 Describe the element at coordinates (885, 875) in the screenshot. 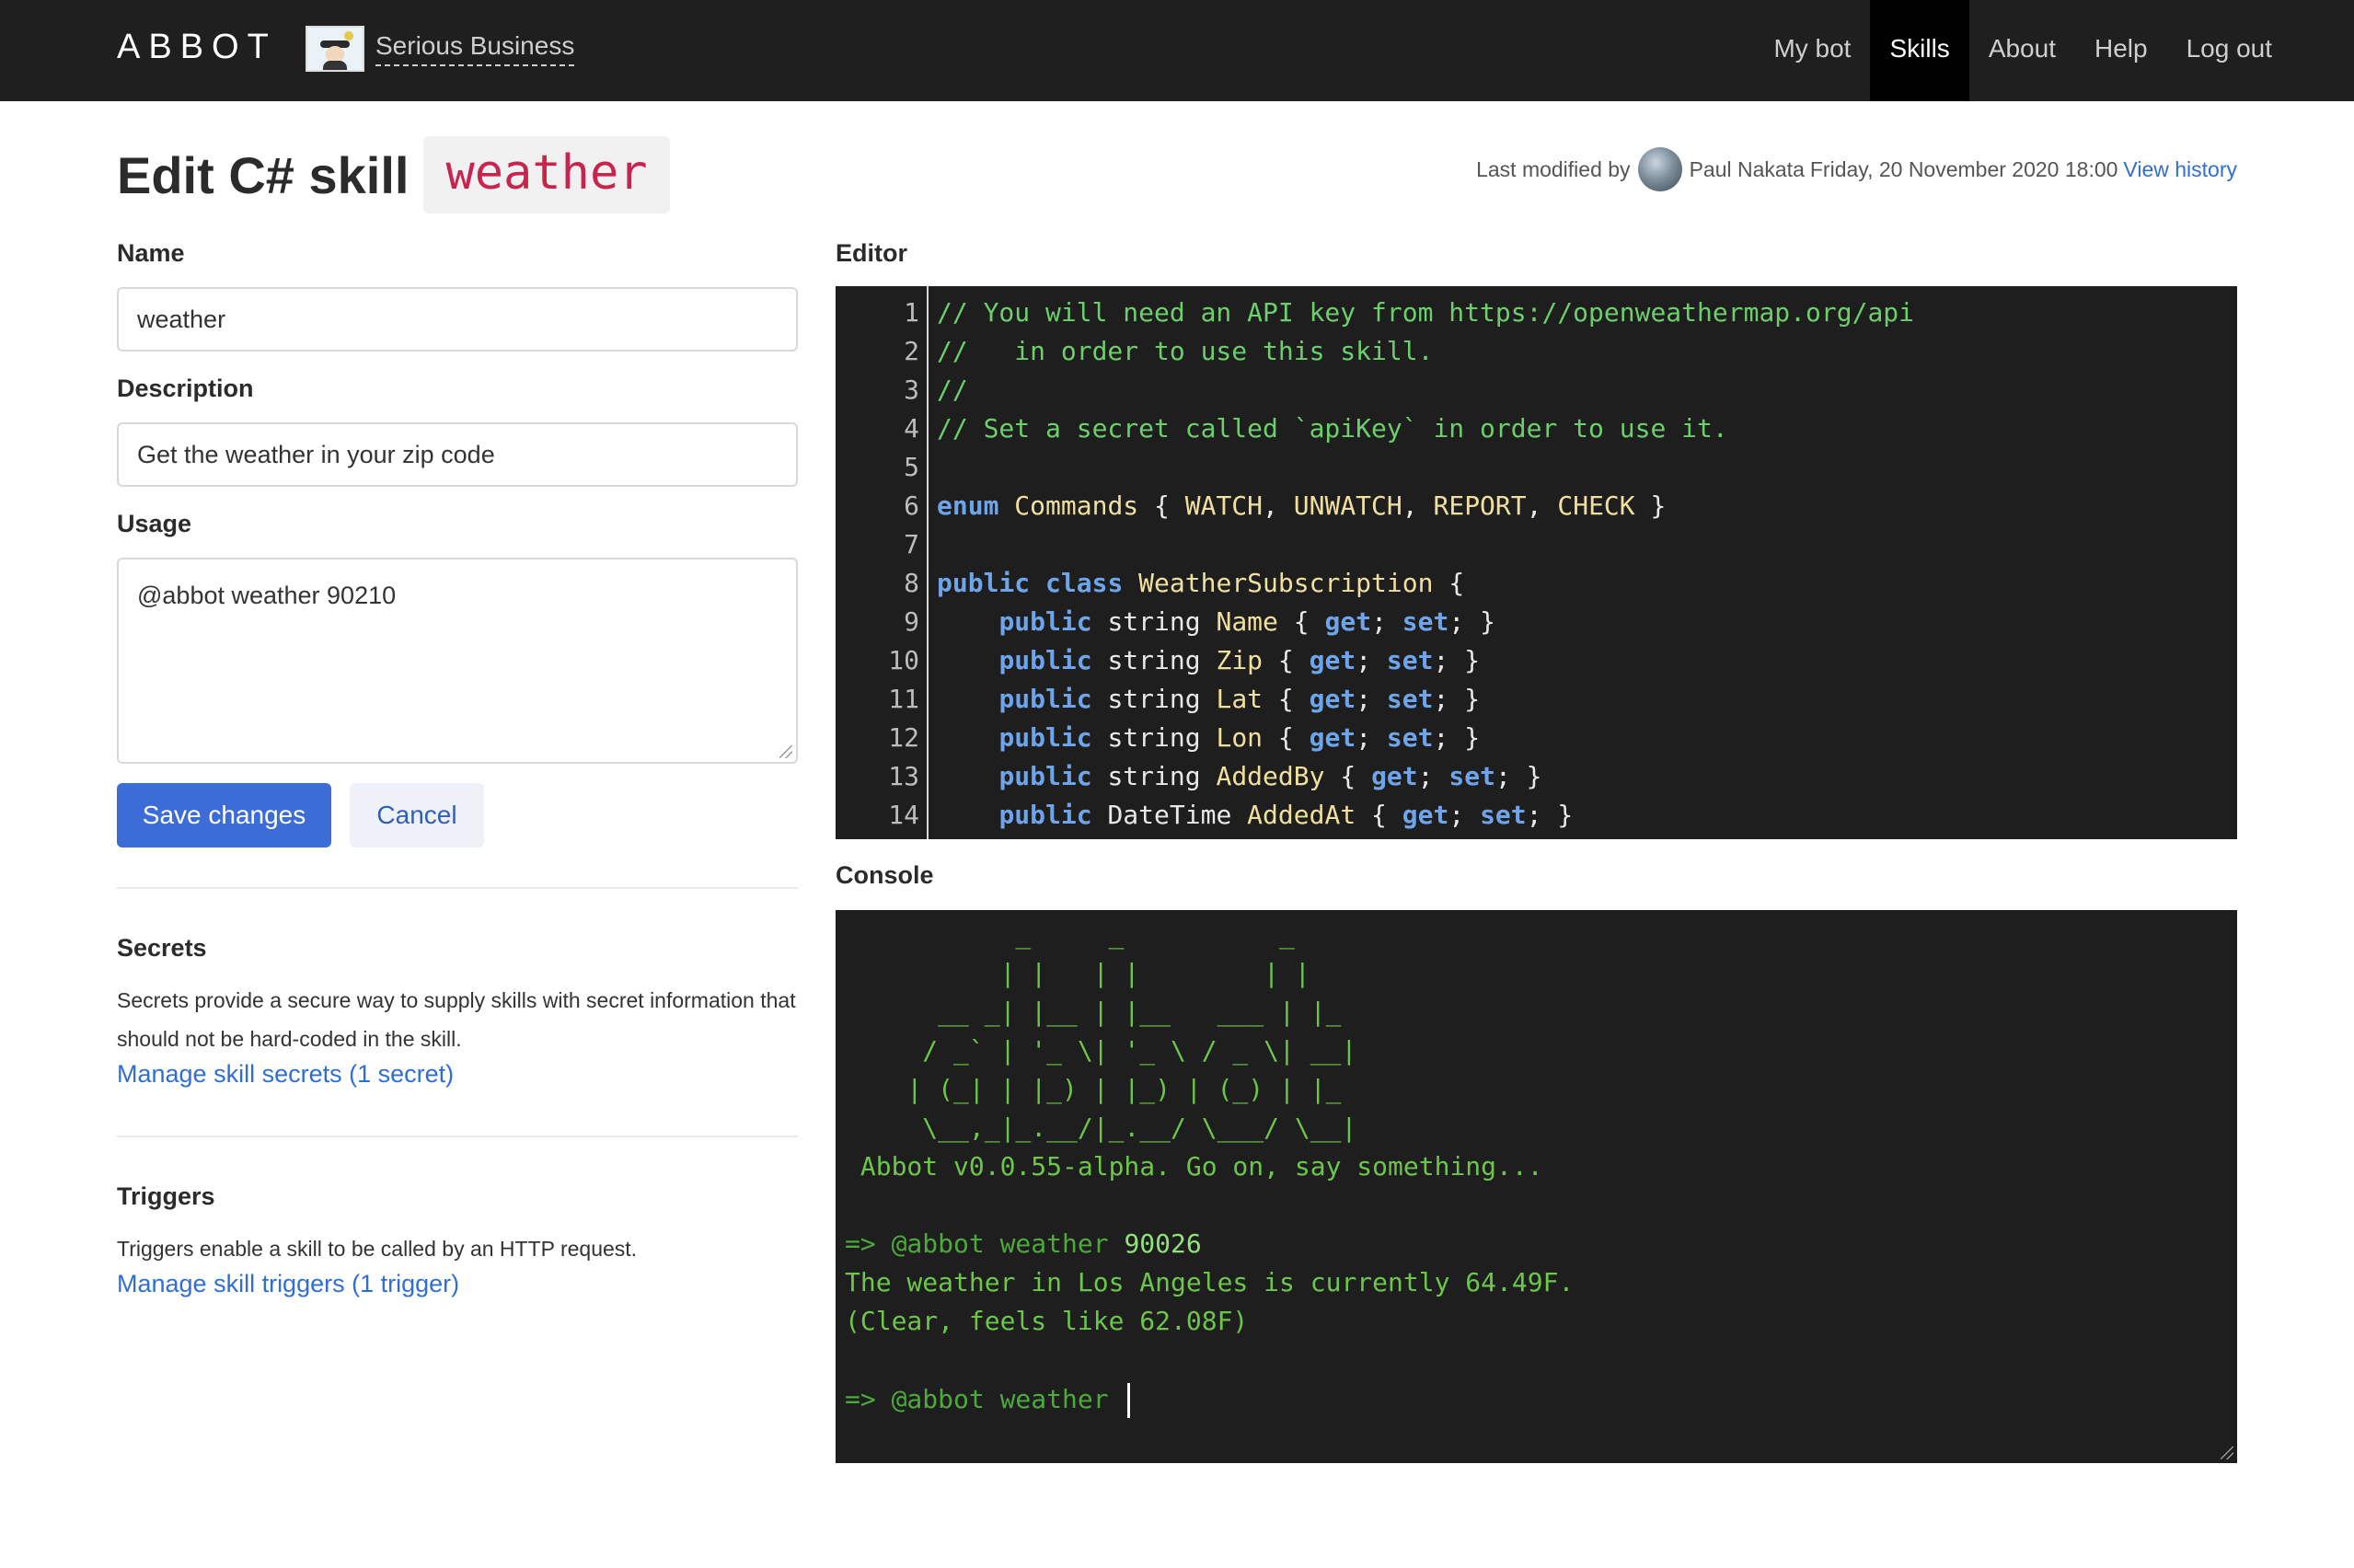

I see `console-label: Console` at that location.